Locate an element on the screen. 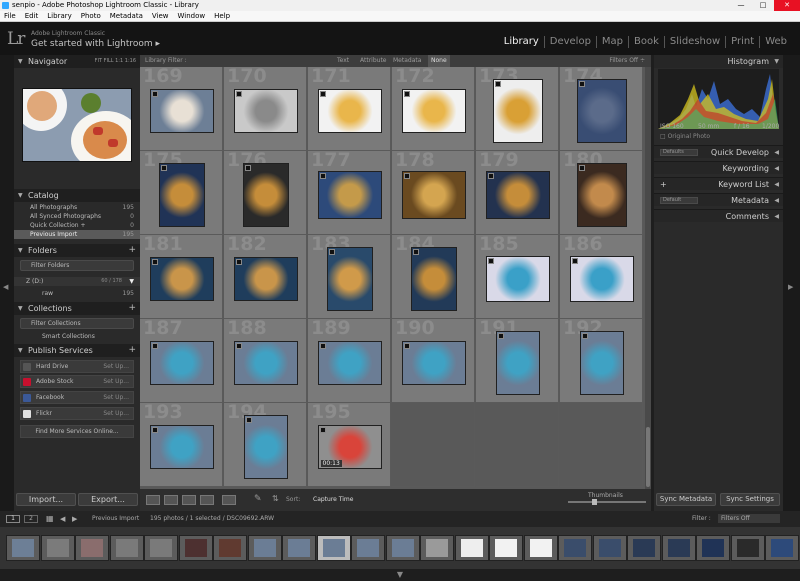 This screenshot has width=800, height=581. grid-cell: 174 is located at coordinates (601, 109).